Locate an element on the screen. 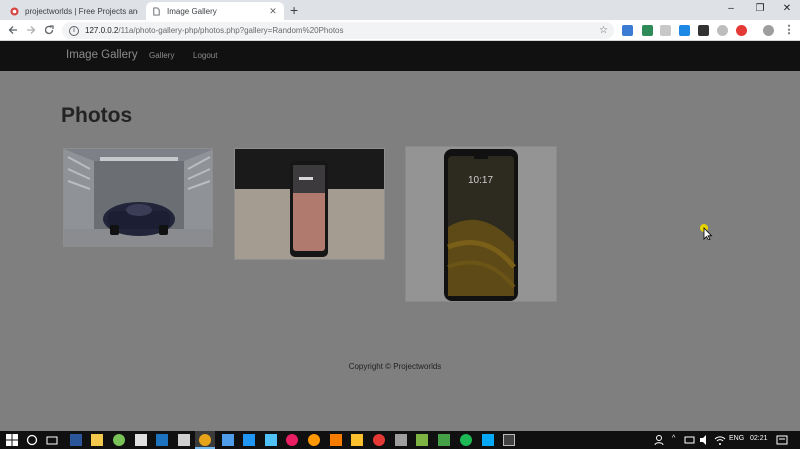  app-cube-icon is located at coordinates (228, 440).